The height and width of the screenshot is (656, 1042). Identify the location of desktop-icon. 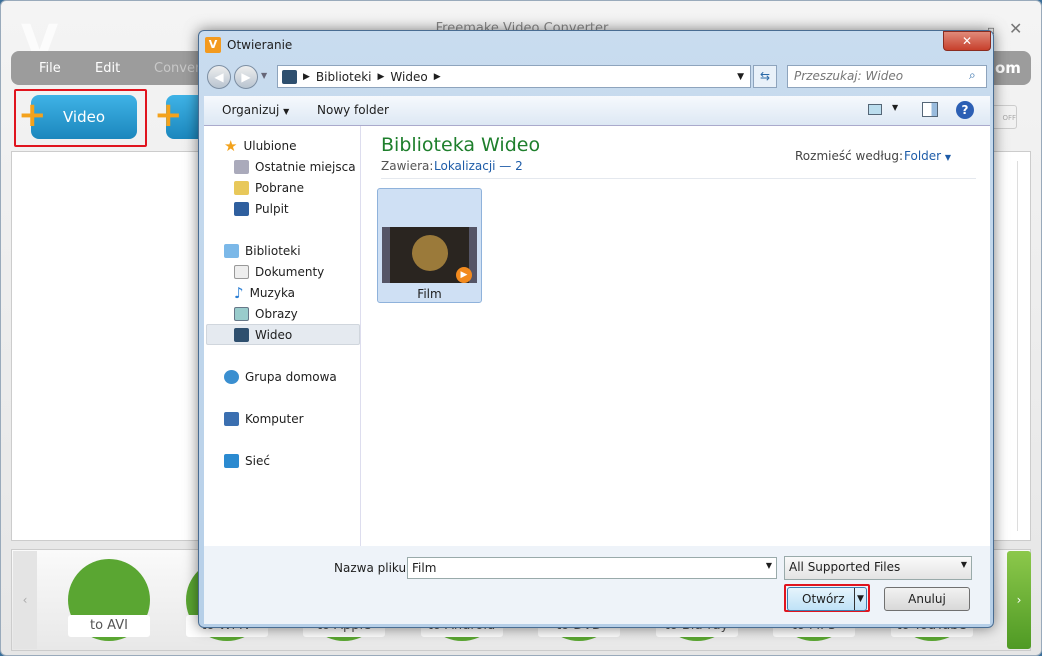
(241, 209).